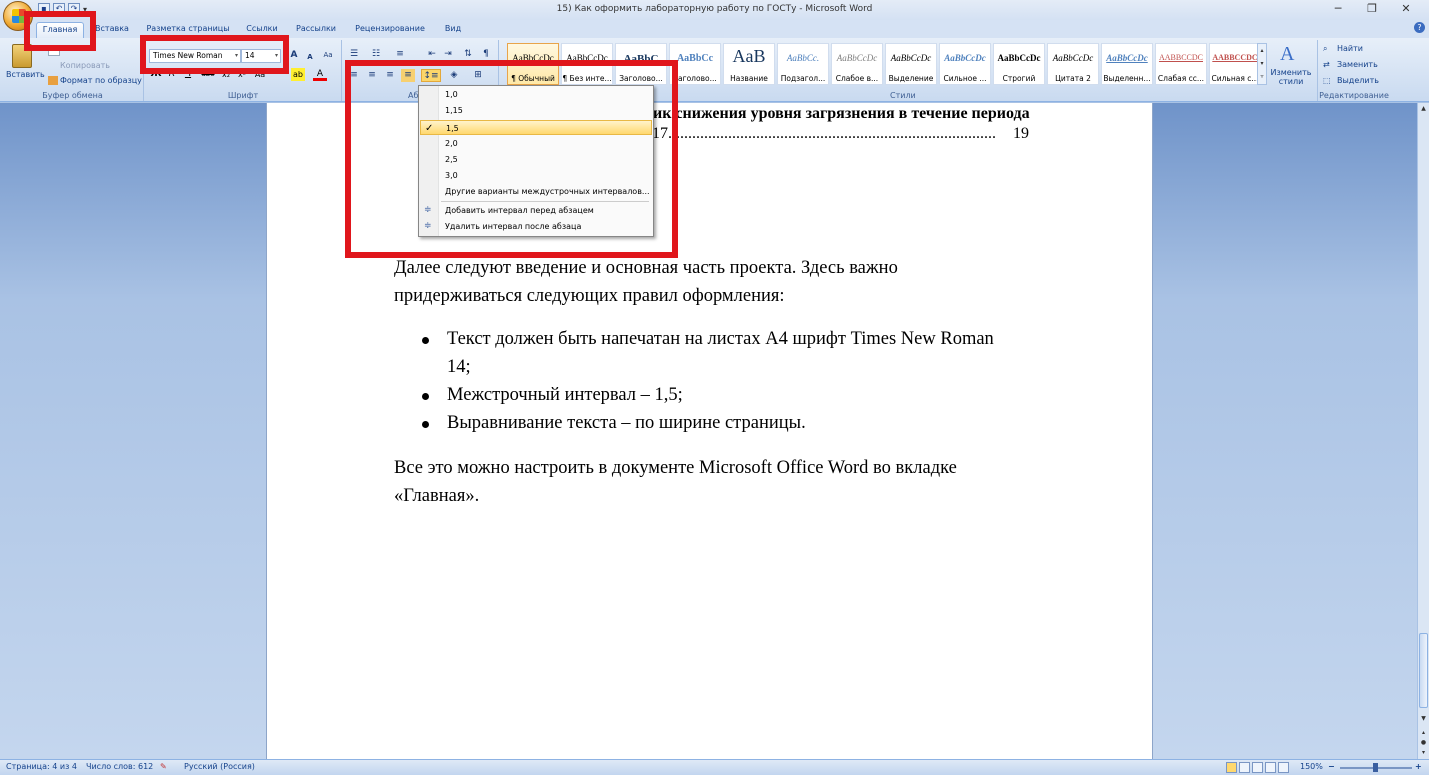 The height and width of the screenshot is (775, 1429). I want to click on zoom-level: 150%, so click(1311, 766).